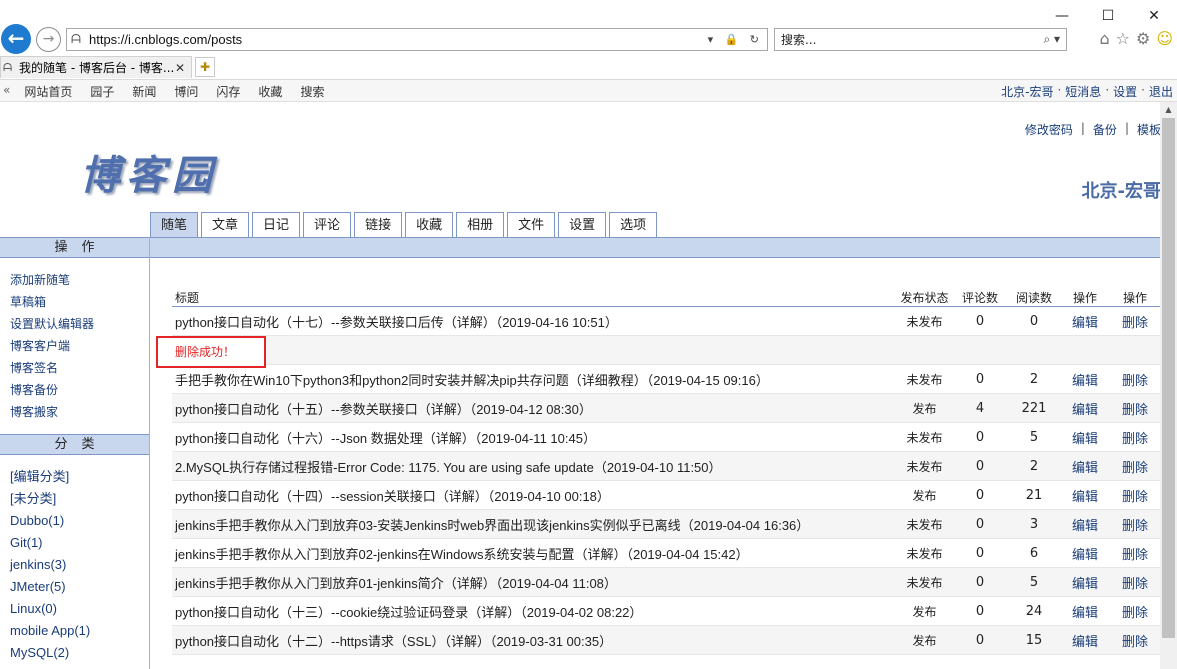  Describe the element at coordinates (79, 281) in the screenshot. I see `sidebar-item-add-post: 添加新随笔` at that location.